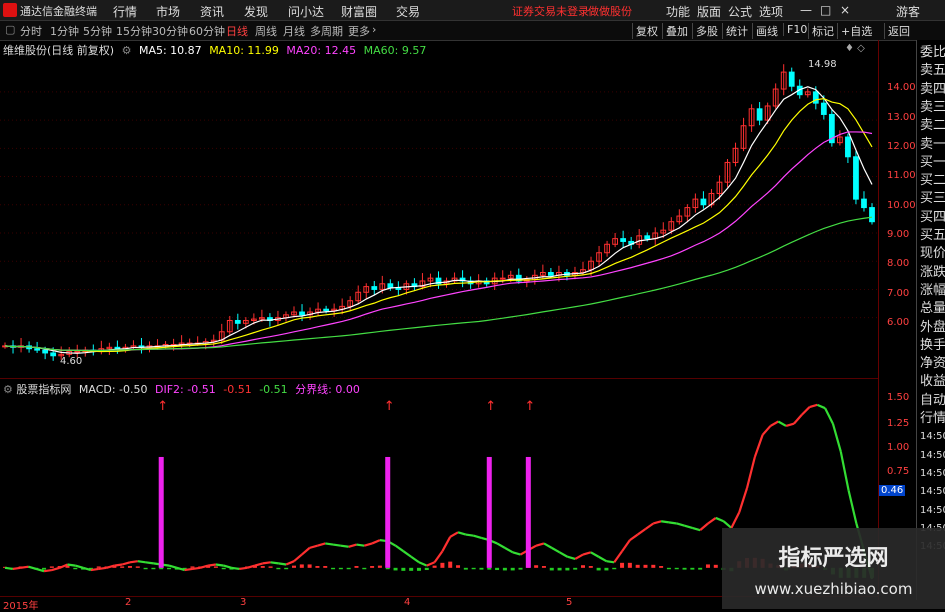 The image size is (945, 612). Describe the element at coordinates (908, 11) in the screenshot. I see `guest-label: 游客` at that location.